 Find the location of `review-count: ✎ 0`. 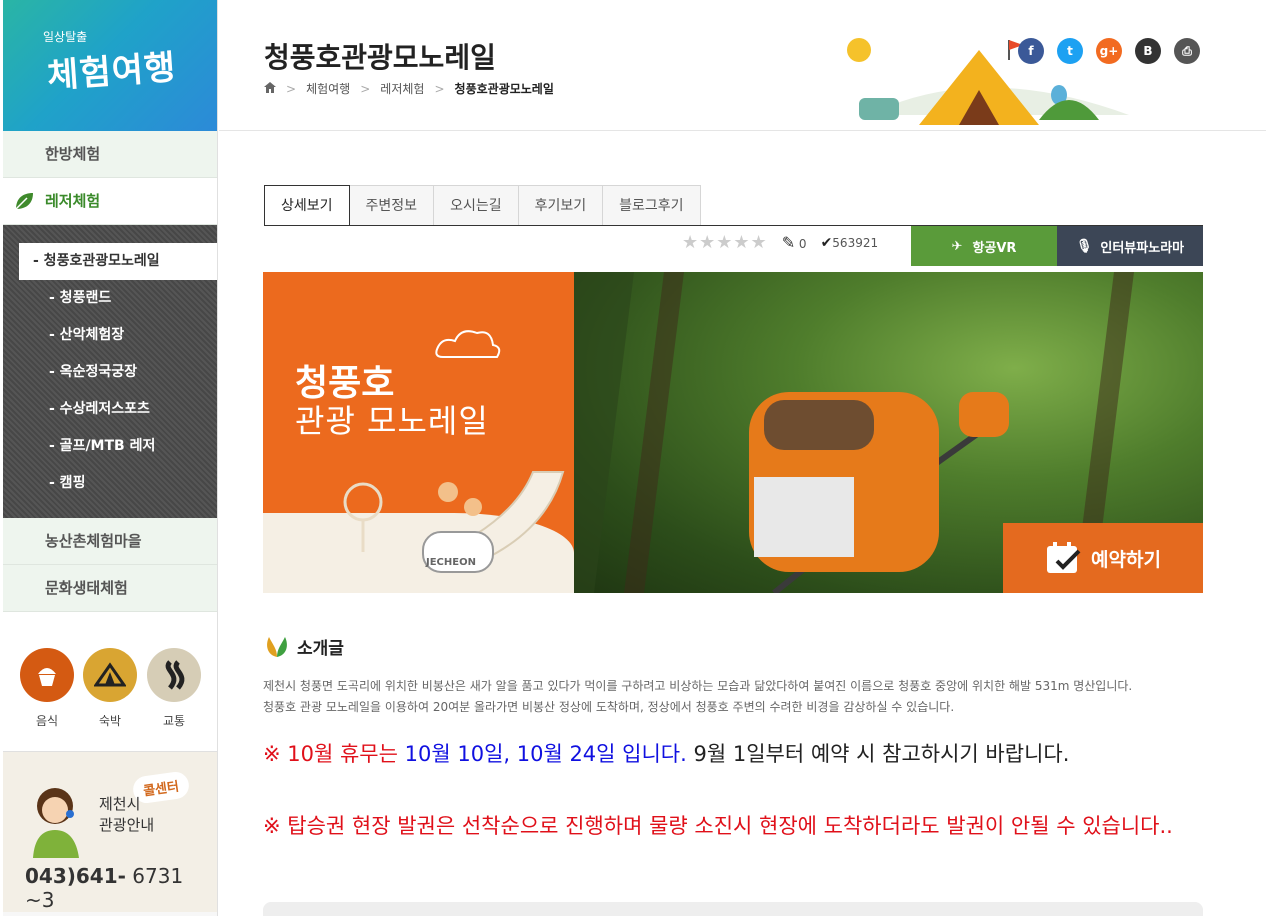

review-count: ✎ 0 is located at coordinates (794, 242).